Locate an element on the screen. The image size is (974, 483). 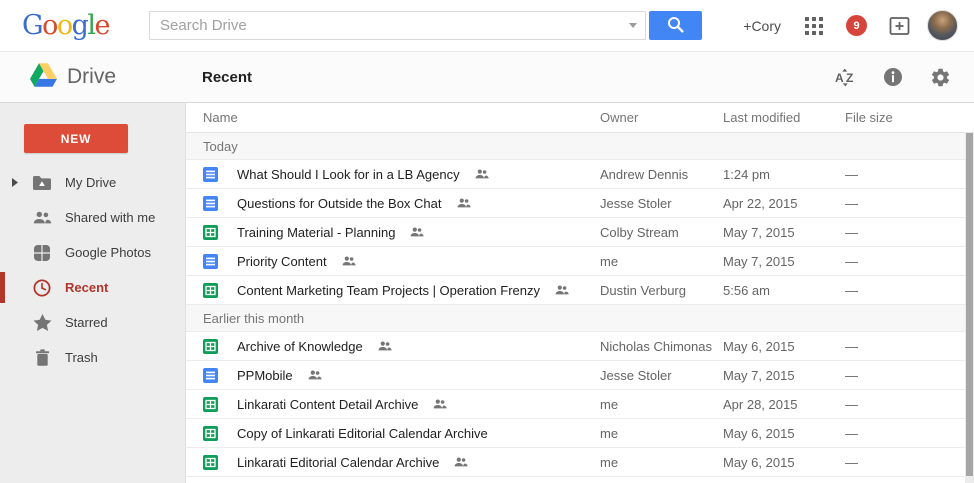
profile-avatar is located at coordinates (942, 25).